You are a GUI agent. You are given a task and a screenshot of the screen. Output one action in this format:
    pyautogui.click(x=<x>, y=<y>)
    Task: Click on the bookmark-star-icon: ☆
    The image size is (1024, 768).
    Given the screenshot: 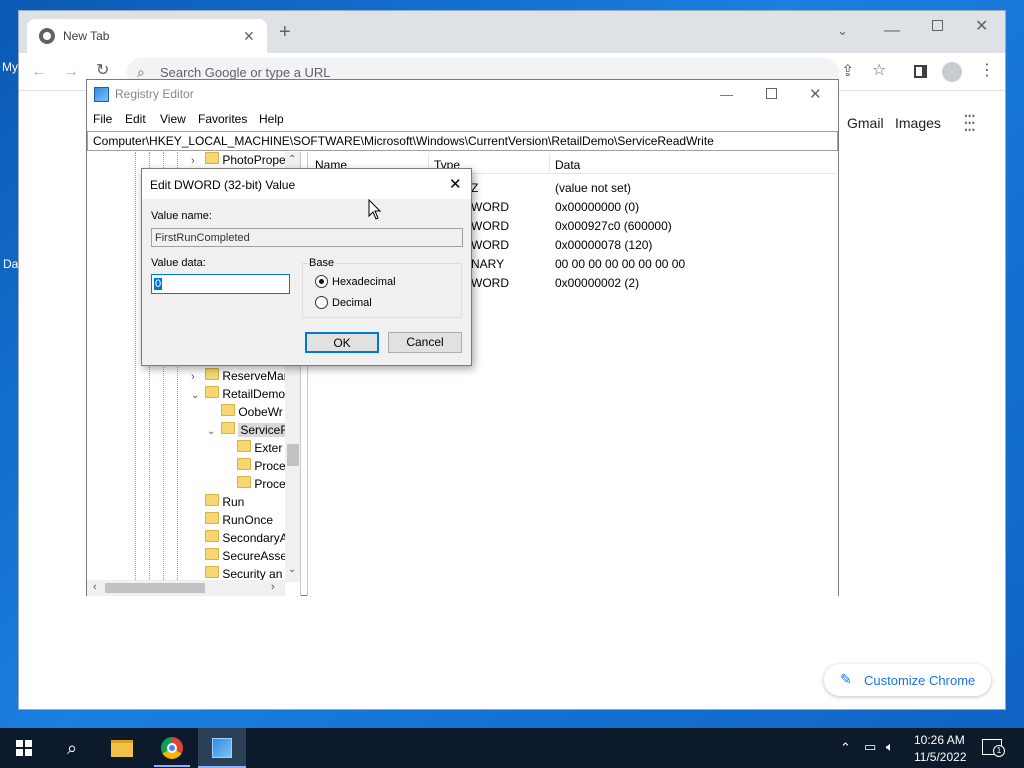 What is the action you would take?
    pyautogui.click(x=879, y=71)
    